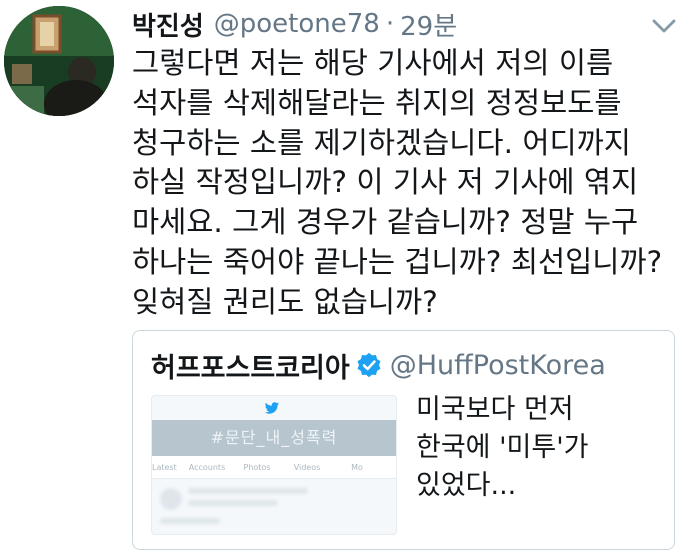 Image resolution: width=697 pixels, height=559 pixels. What do you see at coordinates (381, 142) in the screenshot?
I see `tweet-text-line: 청구하는 소를 제기하겠습니다. 어디까지` at bounding box center [381, 142].